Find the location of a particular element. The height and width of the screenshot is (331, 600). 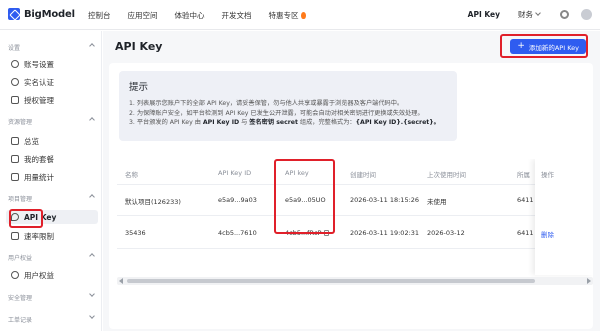

tip-line-3-b: 与 is located at coordinates (244, 123).